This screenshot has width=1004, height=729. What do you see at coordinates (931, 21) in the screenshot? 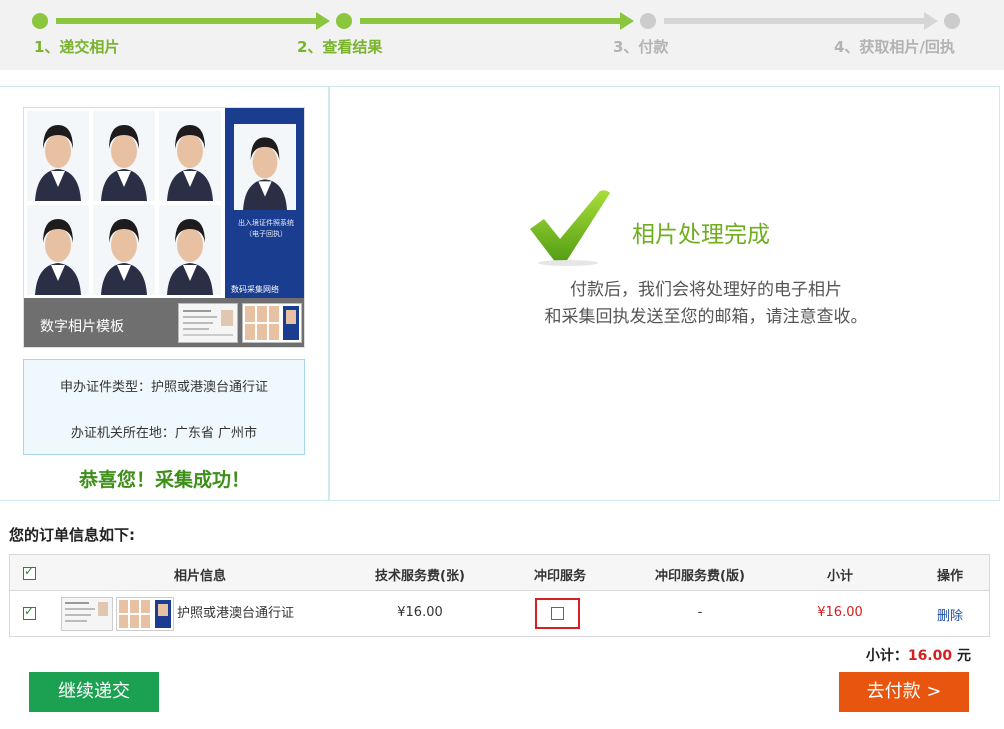
I see `step-3-arrow-icon` at bounding box center [931, 21].